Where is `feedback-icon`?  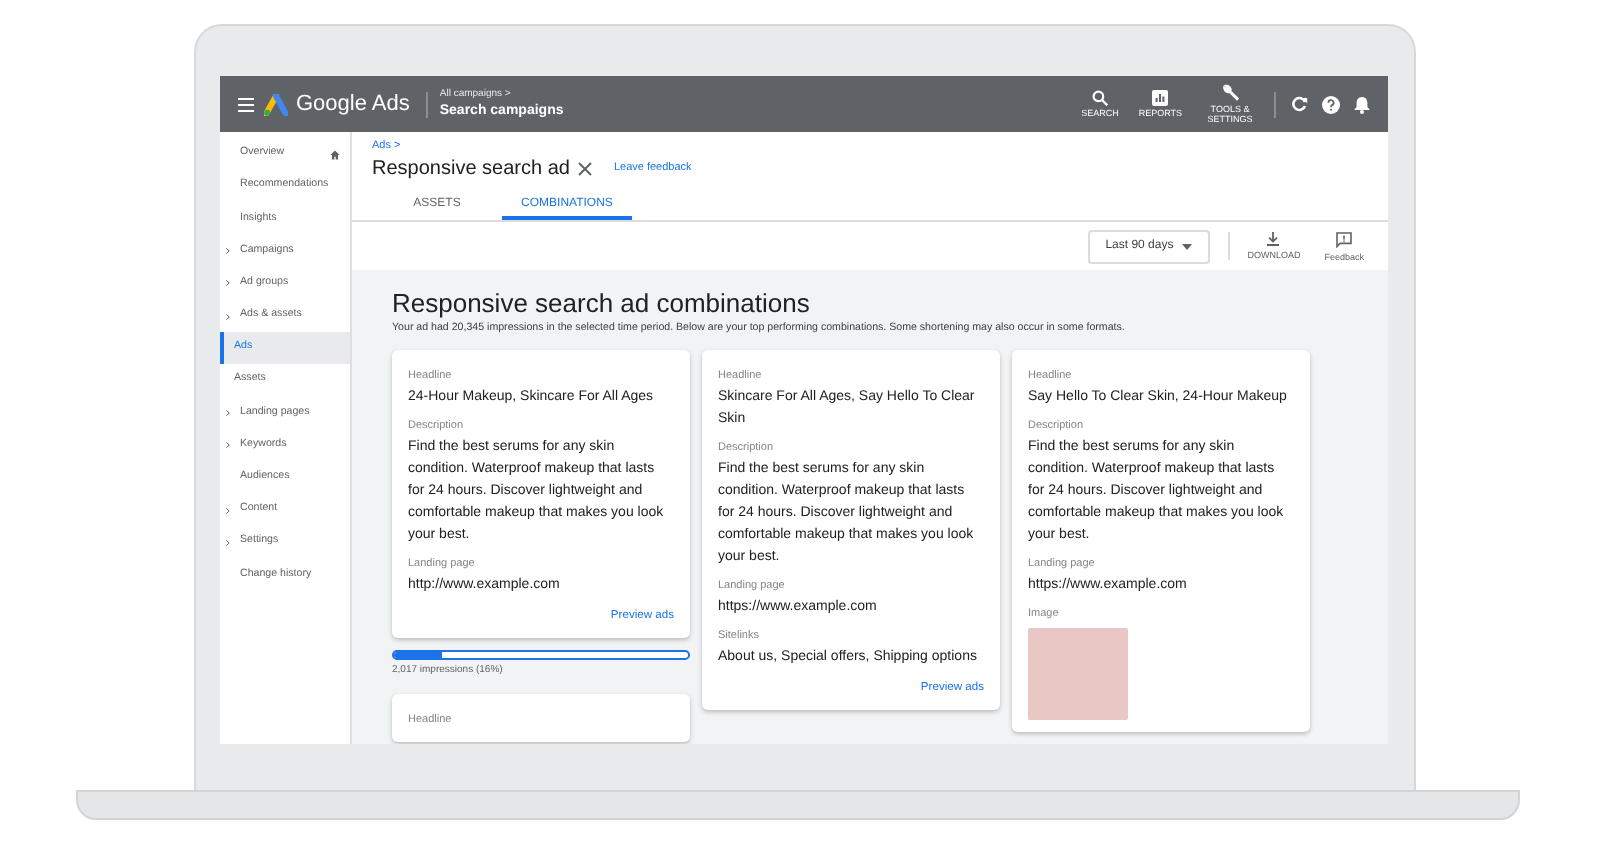 feedback-icon is located at coordinates (1344, 239).